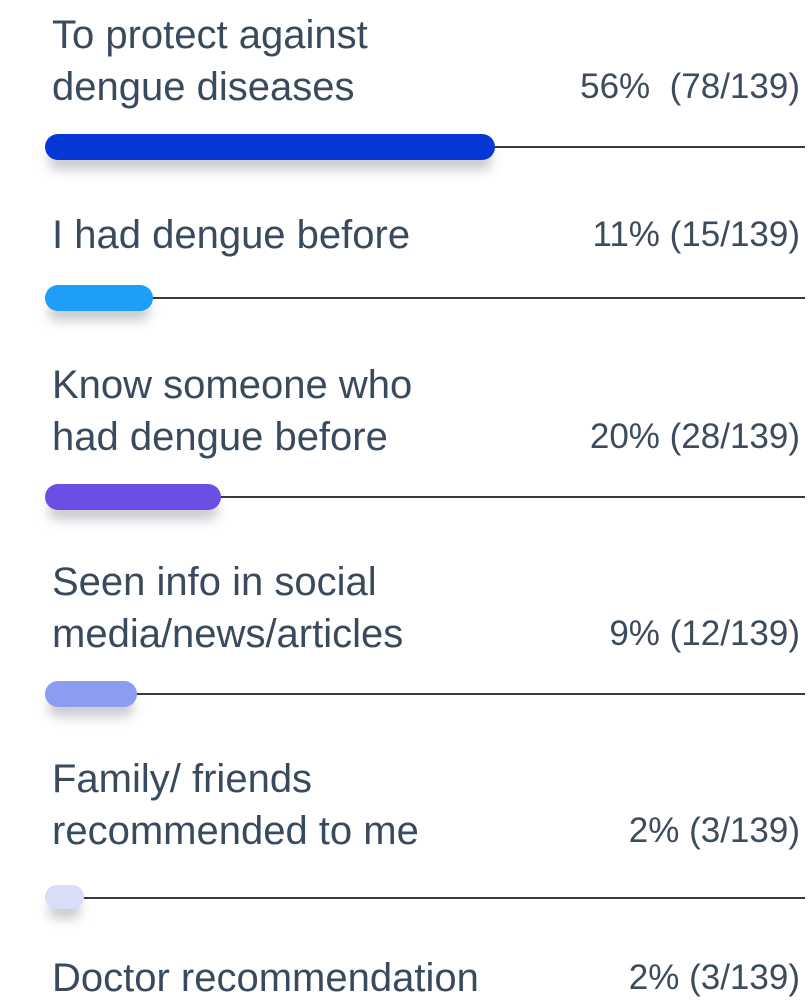 Image resolution: width=810 pixels, height=1000 pixels. I want to click on option-label: Know someone who had dengue before, so click(232, 411).